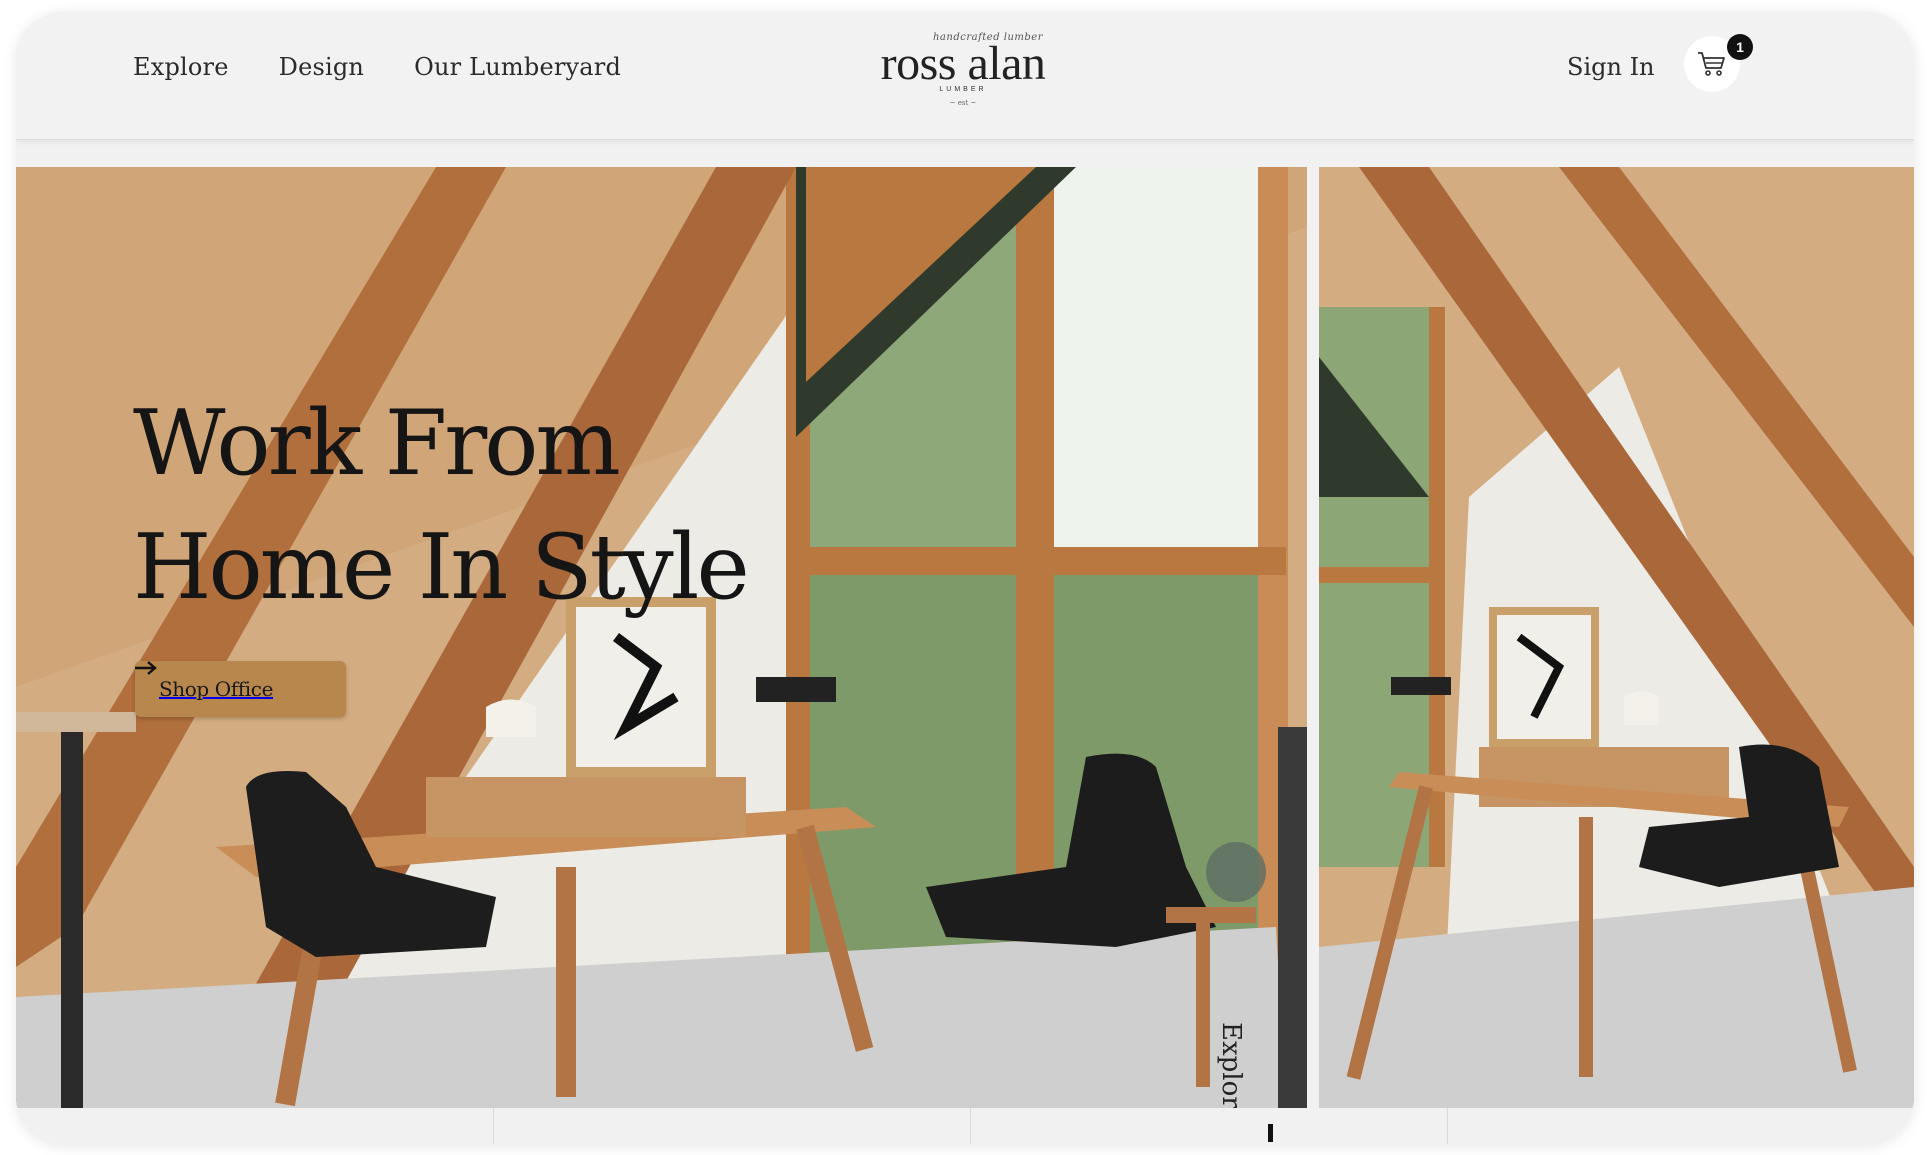 This screenshot has width=1929, height=1155. I want to click on explore-vertical-link: Explore, so click(1231, 1065).